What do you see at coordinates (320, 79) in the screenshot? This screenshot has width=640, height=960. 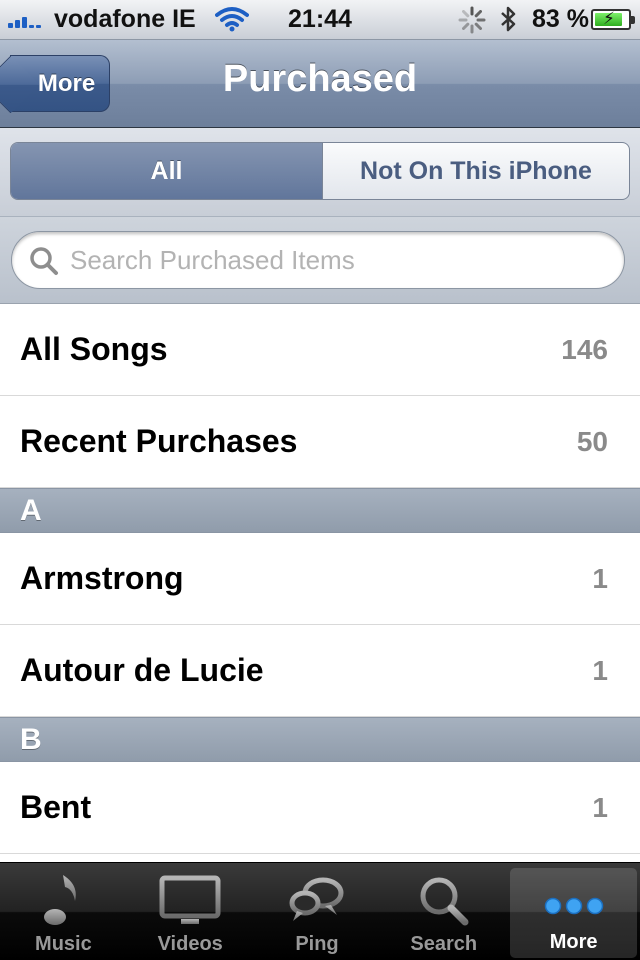 I see `page-title: Purchased` at bounding box center [320, 79].